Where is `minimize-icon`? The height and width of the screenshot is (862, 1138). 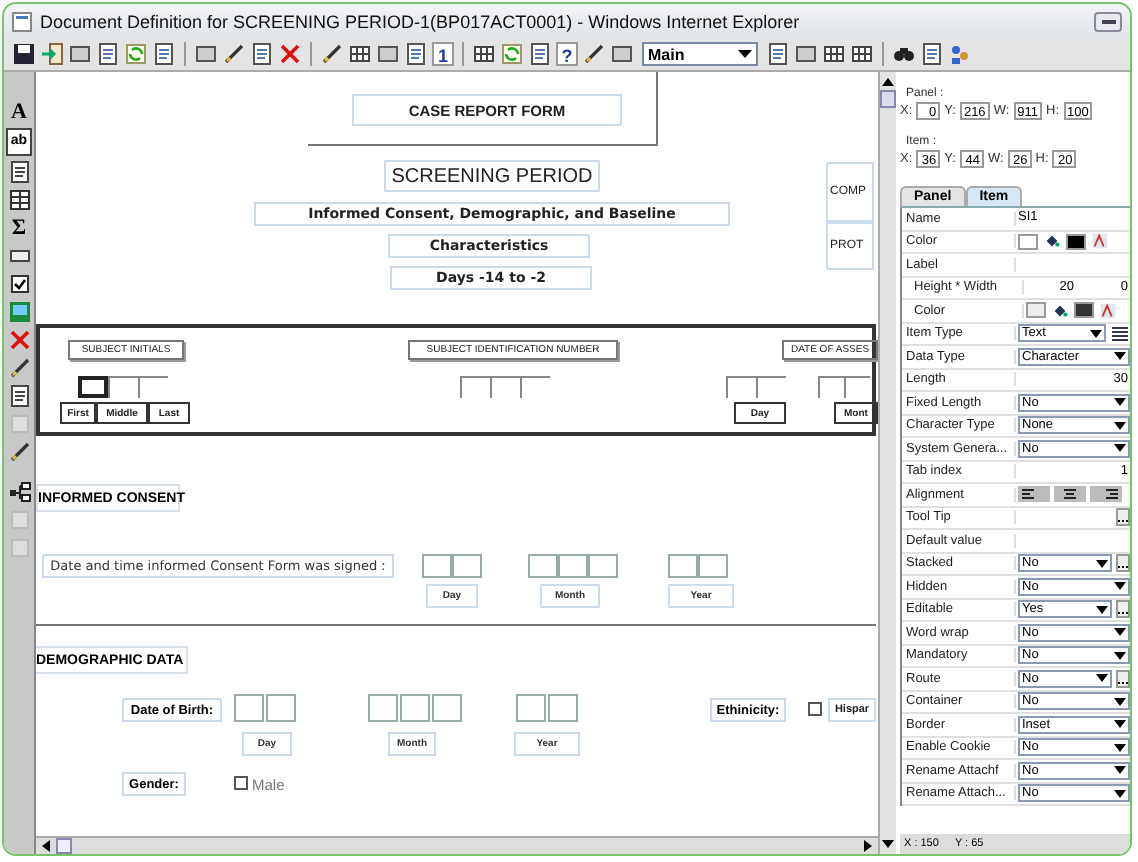 minimize-icon is located at coordinates (1108, 21).